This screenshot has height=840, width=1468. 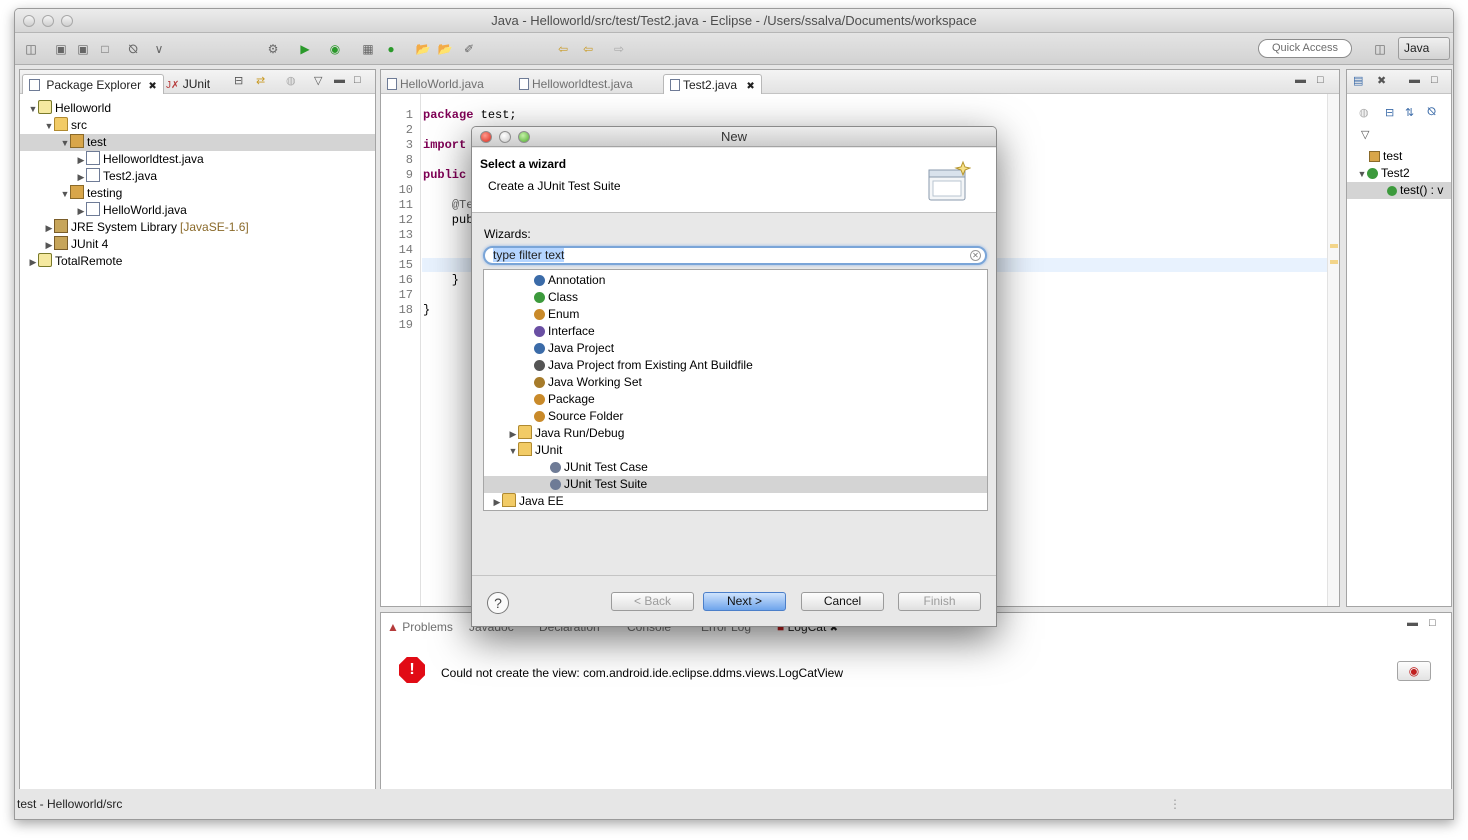 I want to click on save-all-icon: ▣, so click(x=83, y=49).